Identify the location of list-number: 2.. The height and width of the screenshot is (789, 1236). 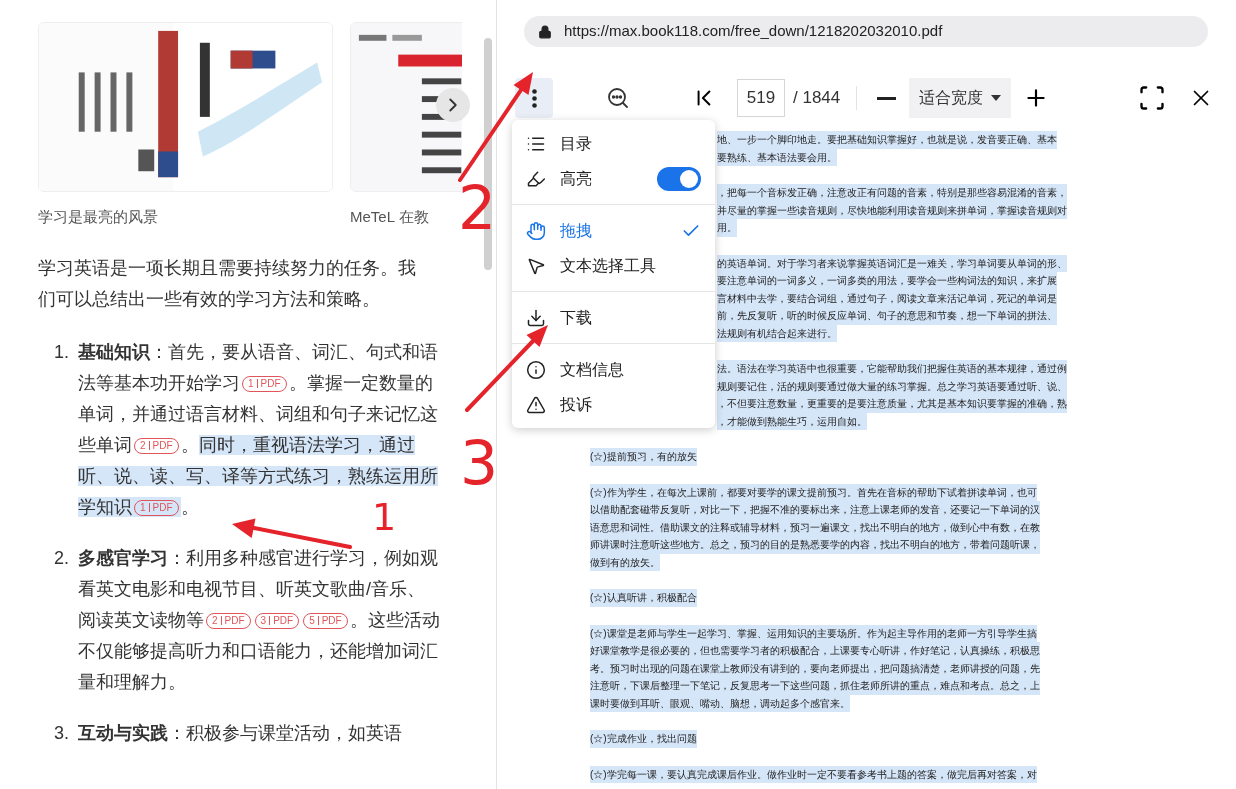
(62, 558).